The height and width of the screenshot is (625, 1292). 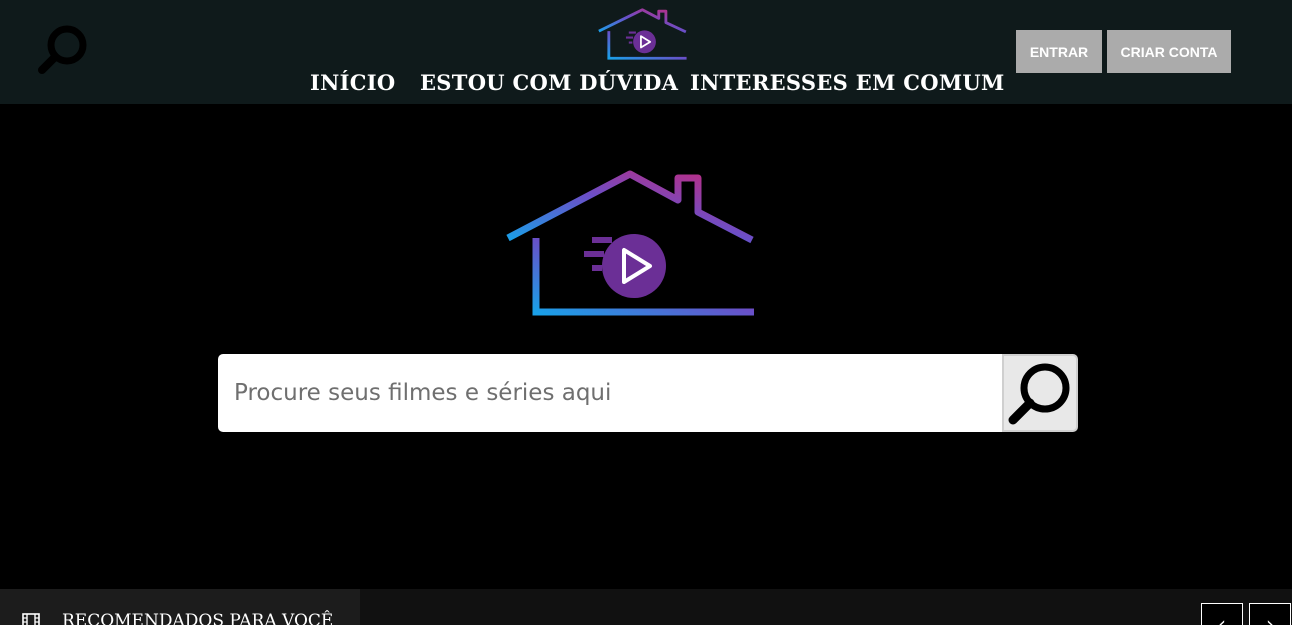 What do you see at coordinates (549, 82) in the screenshot?
I see `nav-item-estou-com-duvida: ESTOU COM DÚVIDA` at bounding box center [549, 82].